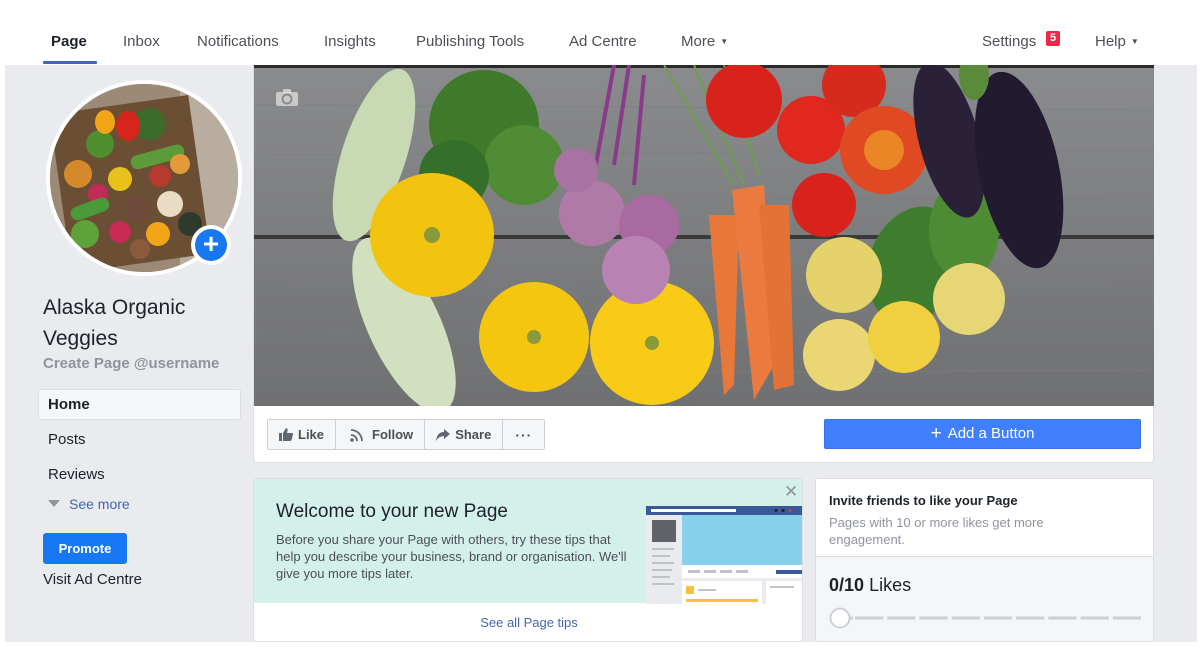 The image size is (1200, 648). I want to click on tab-notifications: Notifications, so click(238, 41).